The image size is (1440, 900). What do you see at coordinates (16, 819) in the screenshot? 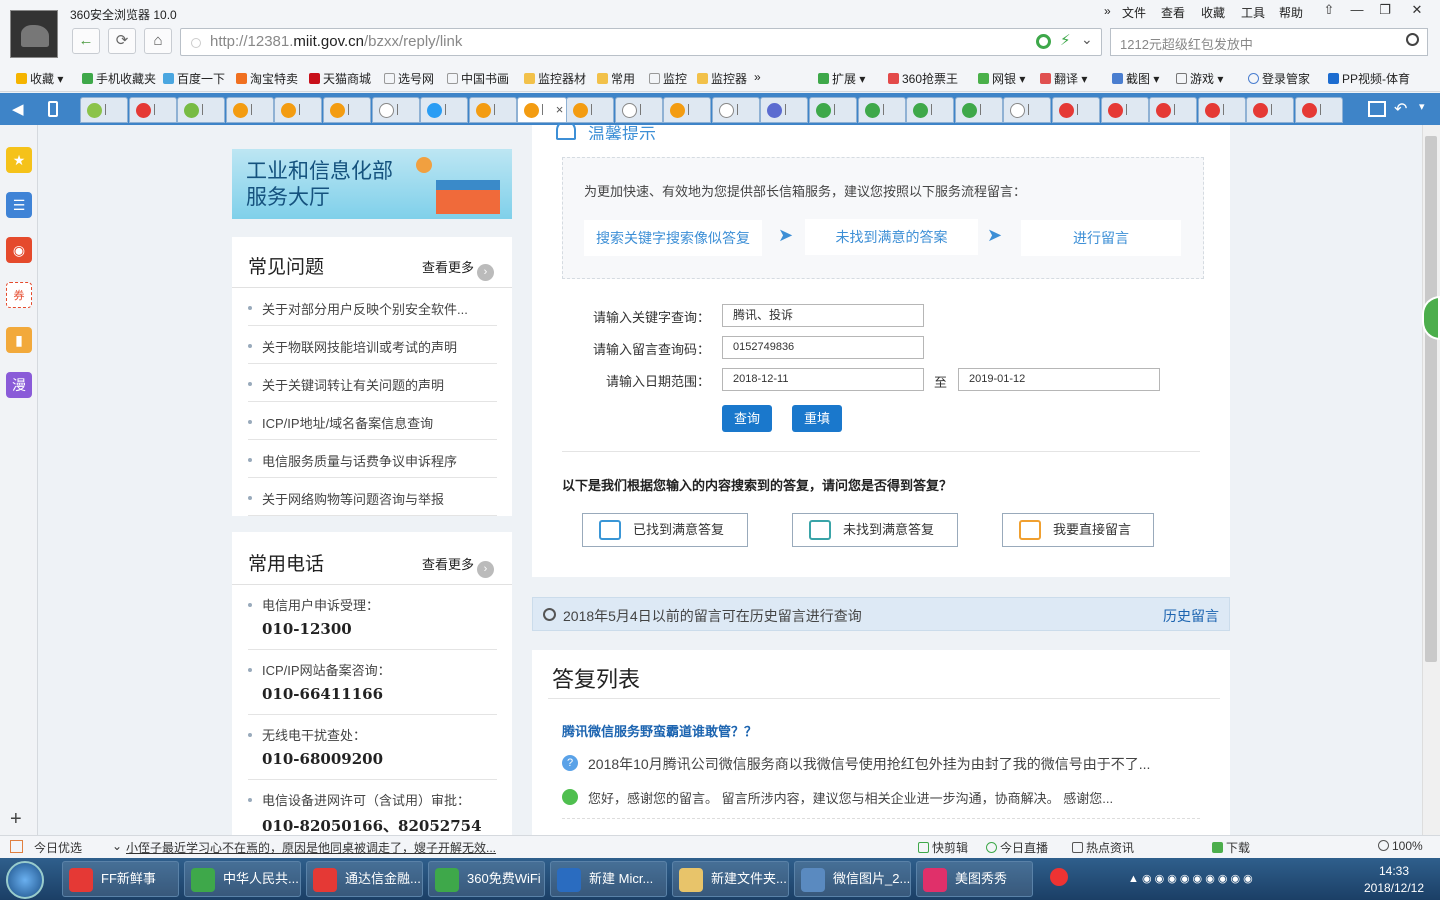
I see `add-sidebar-icon: +` at bounding box center [16, 819].